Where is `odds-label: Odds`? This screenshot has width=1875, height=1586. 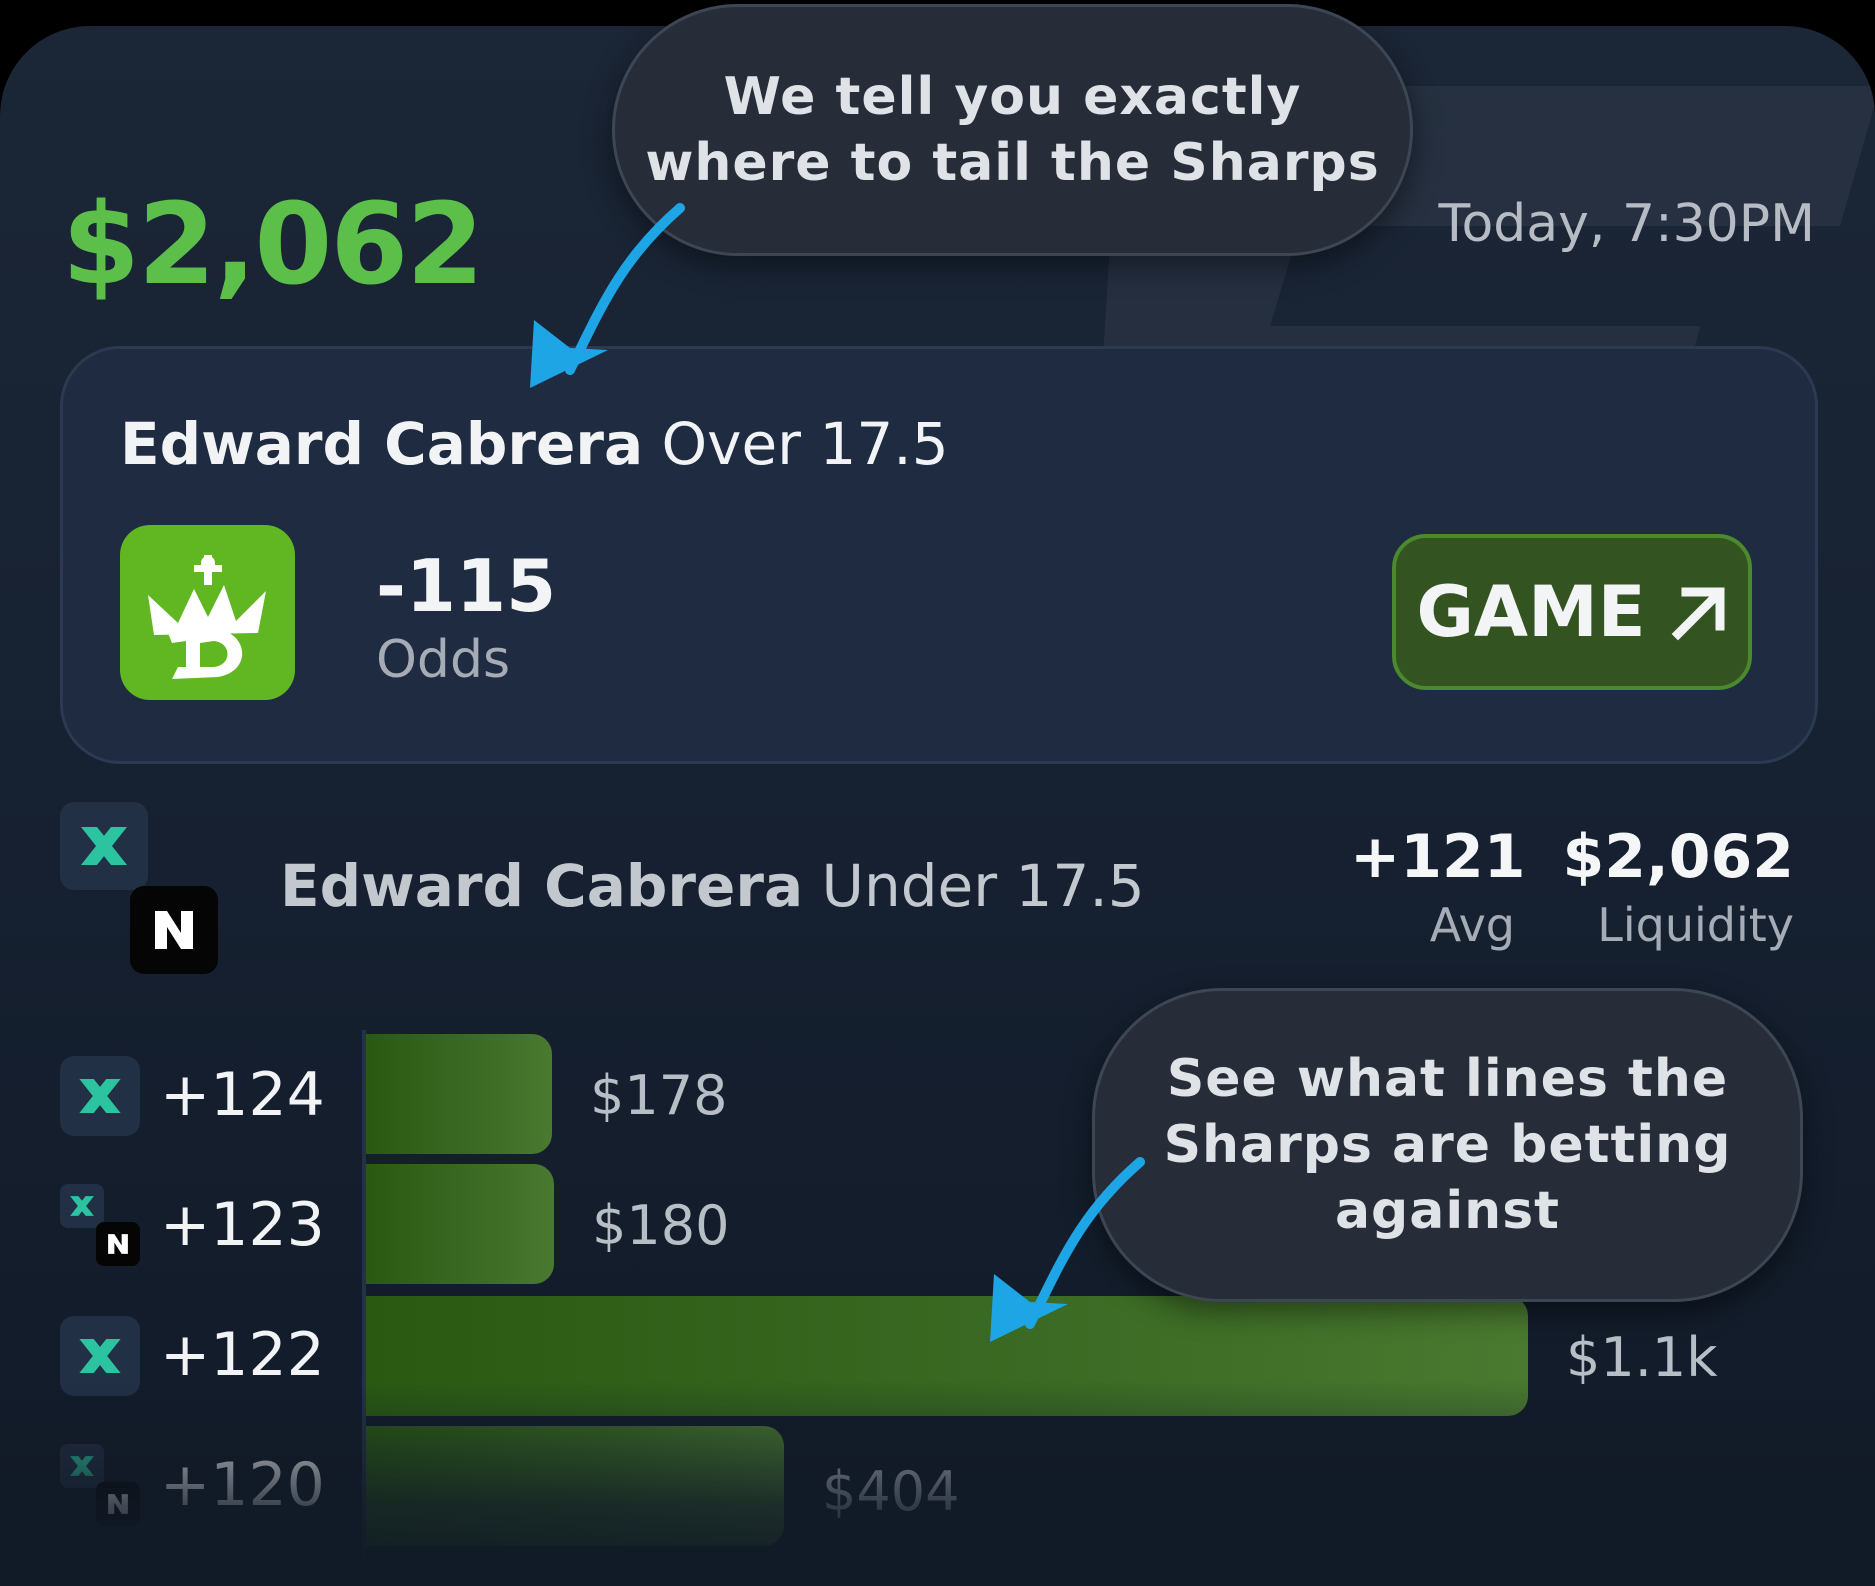
odds-label: Odds is located at coordinates (443, 660).